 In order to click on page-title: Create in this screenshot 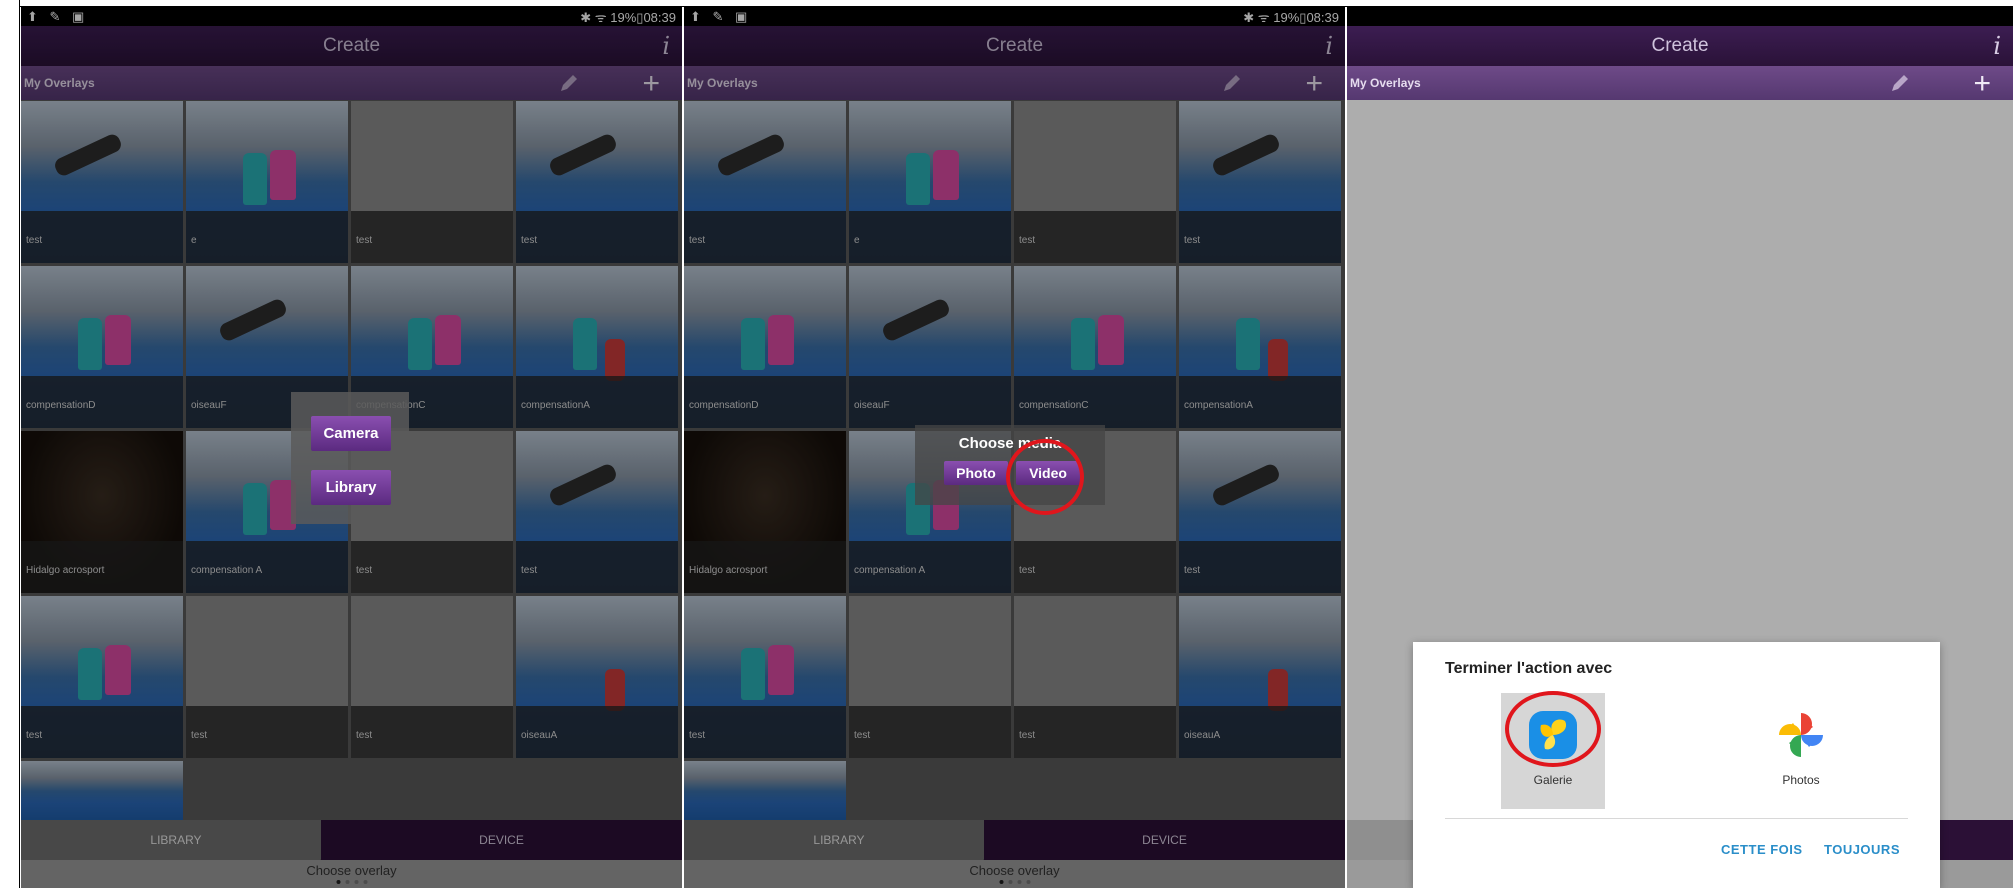, I will do `click(1680, 45)`.